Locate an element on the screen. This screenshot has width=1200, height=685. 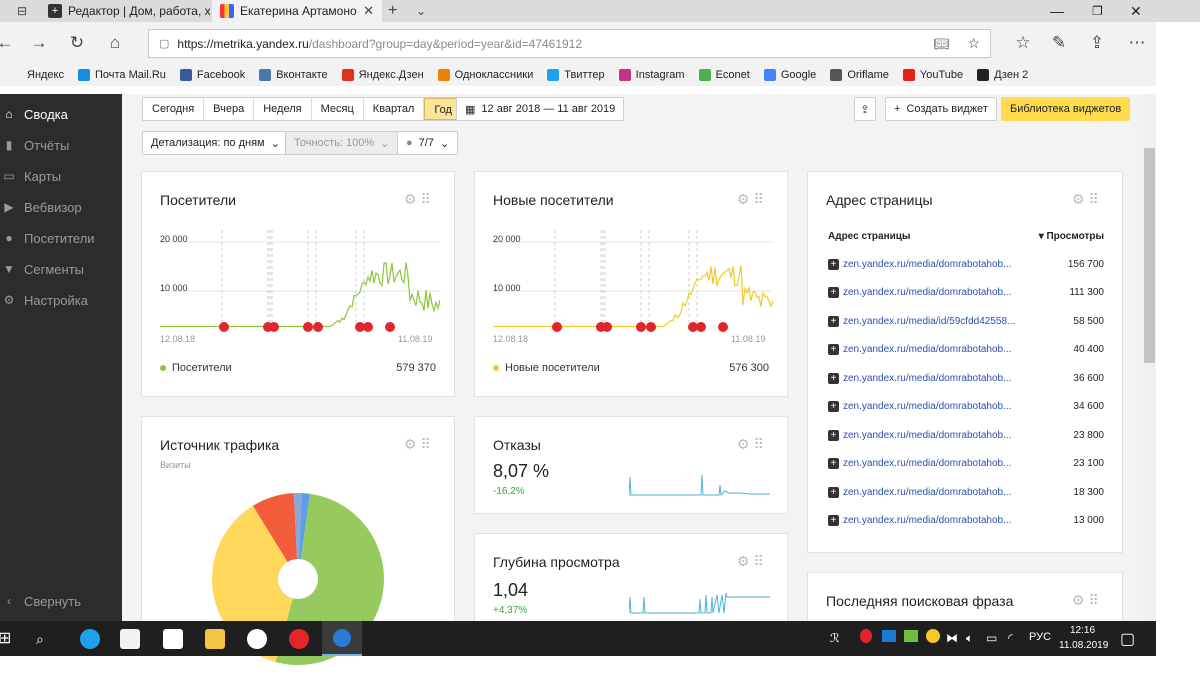
period-4: Квартал is located at coordinates (394, 109).